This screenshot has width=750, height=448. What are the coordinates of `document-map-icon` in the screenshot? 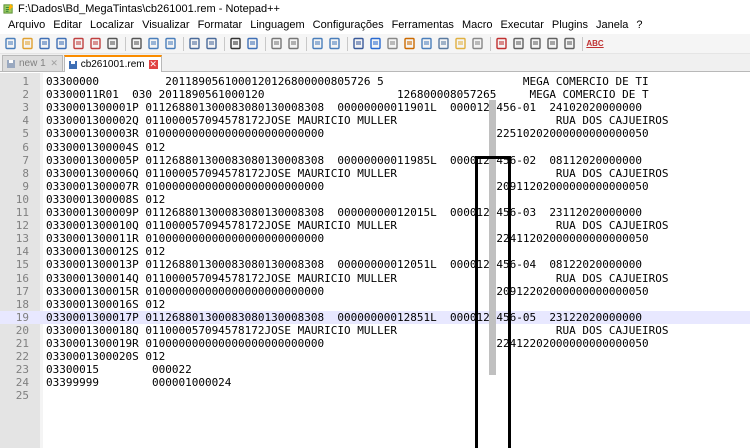 It's located at (426, 44).